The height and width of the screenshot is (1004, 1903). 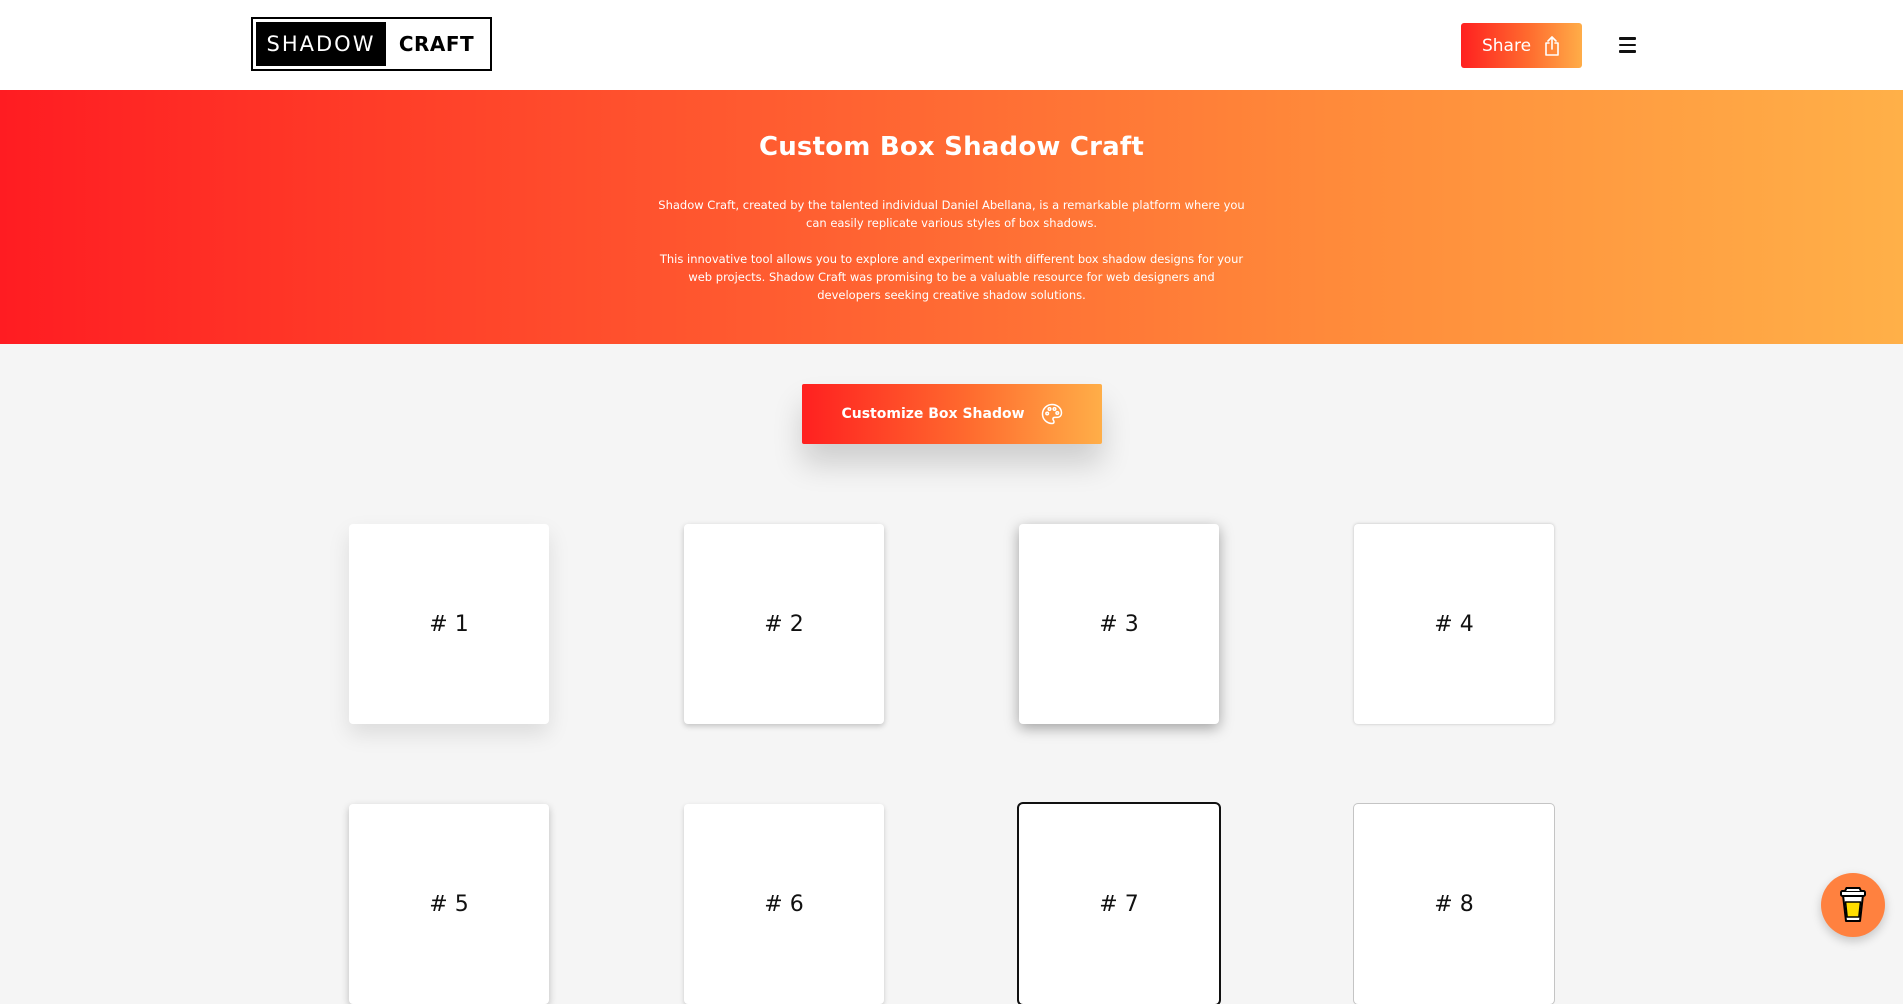 I want to click on shadow-card-1: # 1, so click(x=449, y=624).